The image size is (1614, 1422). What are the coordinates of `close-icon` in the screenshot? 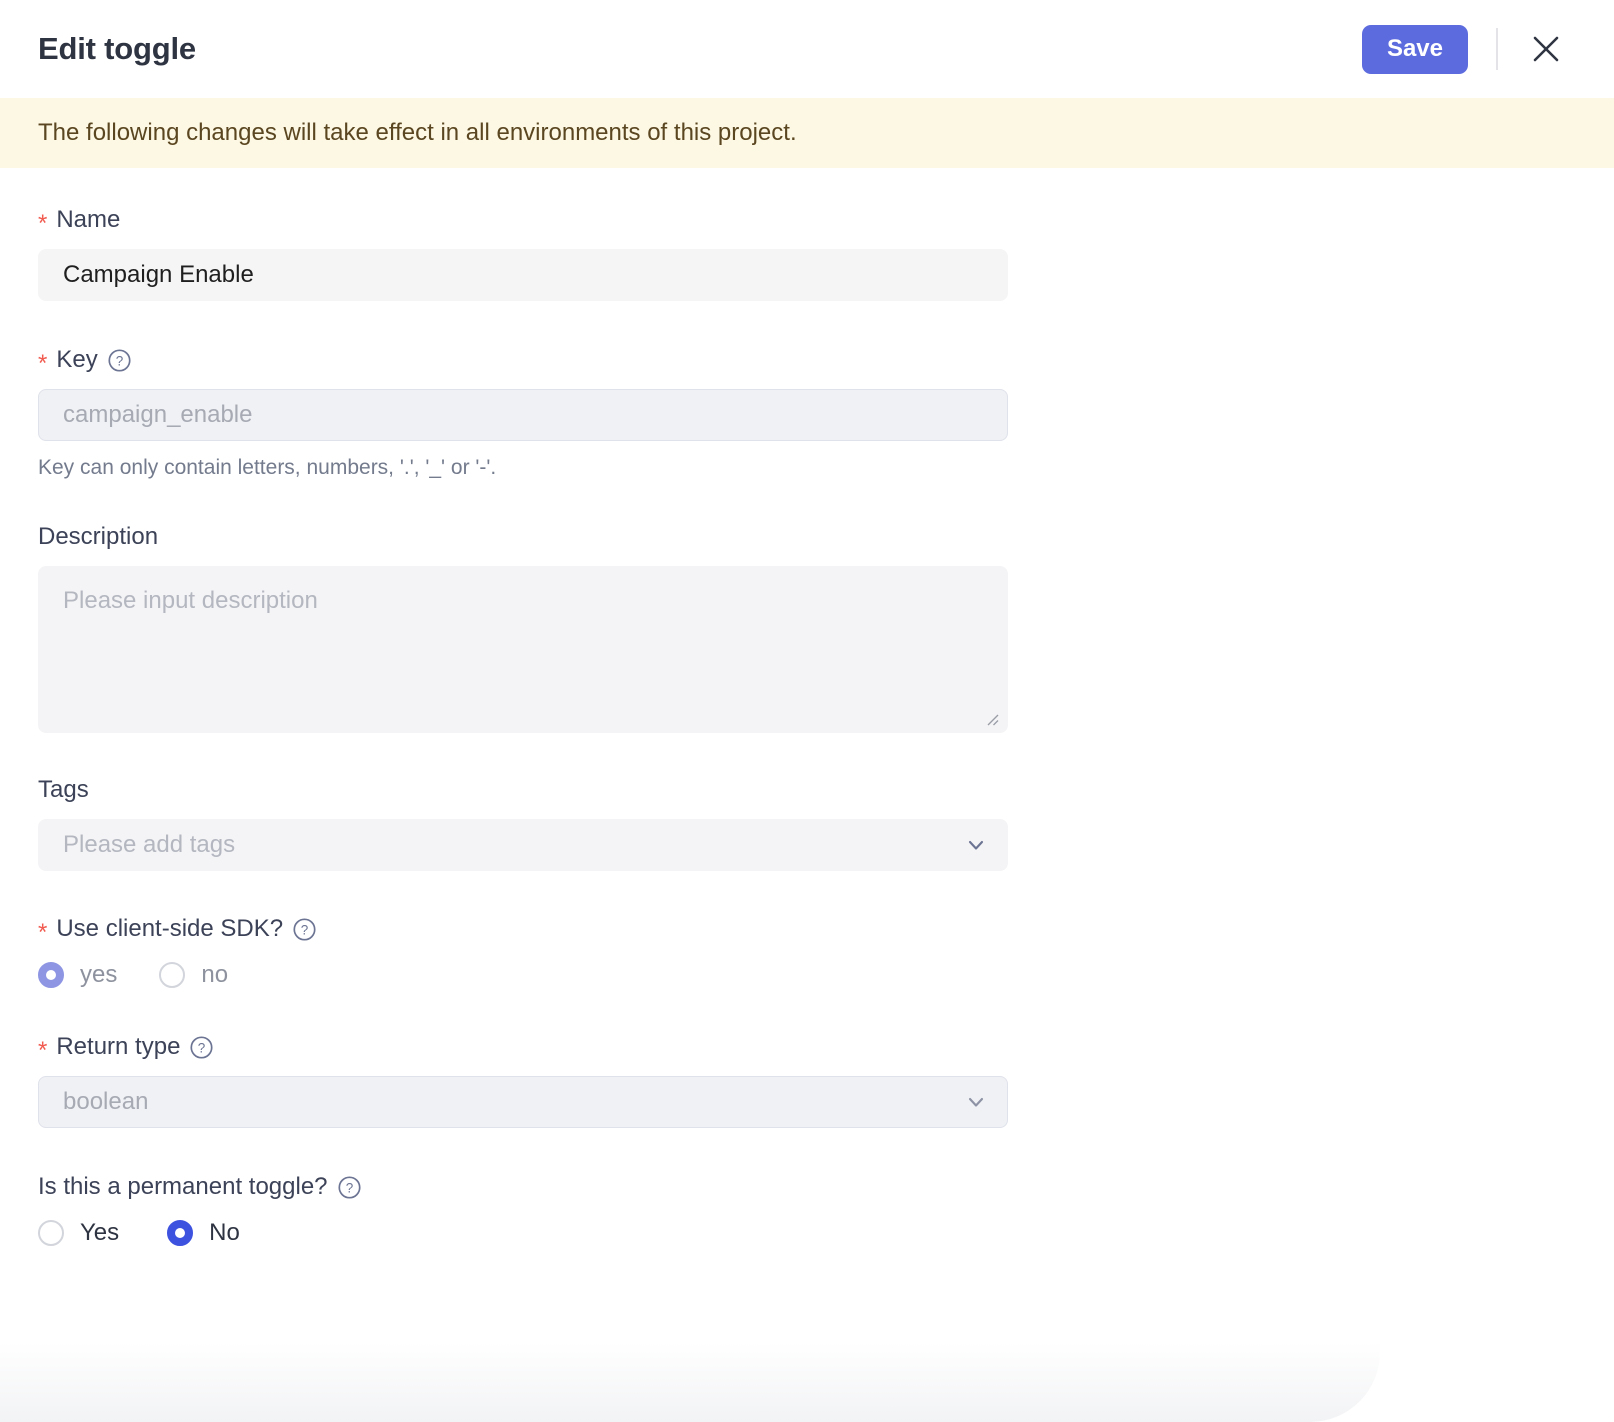 It's located at (1546, 49).